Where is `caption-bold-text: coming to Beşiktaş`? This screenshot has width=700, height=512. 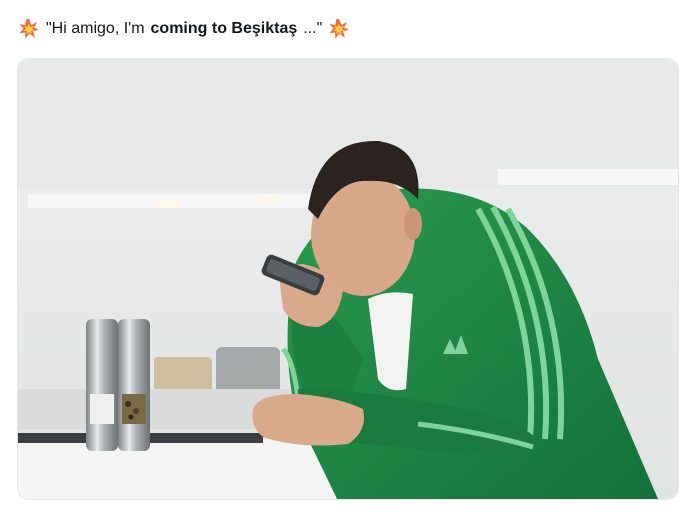 caption-bold-text: coming to Beşiktaş is located at coordinates (224, 28).